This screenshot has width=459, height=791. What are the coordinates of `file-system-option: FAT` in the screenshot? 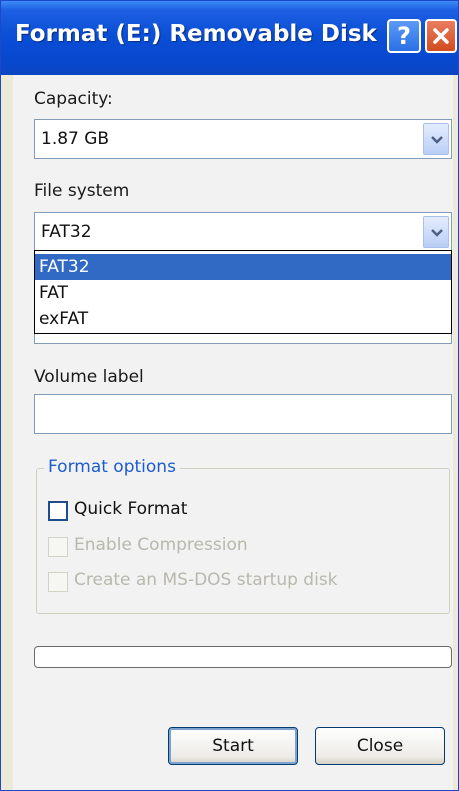 It's located at (243, 293).